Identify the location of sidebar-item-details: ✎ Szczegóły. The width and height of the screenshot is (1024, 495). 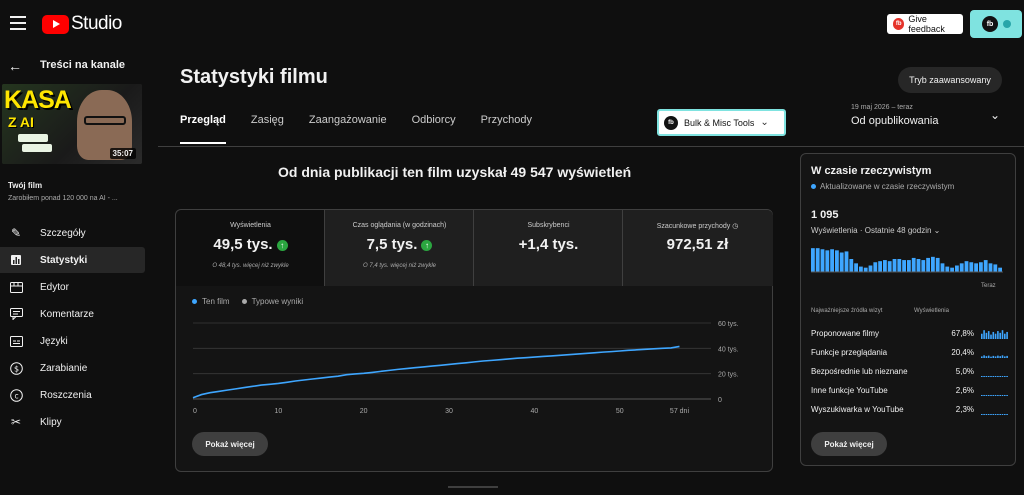
(72, 233).